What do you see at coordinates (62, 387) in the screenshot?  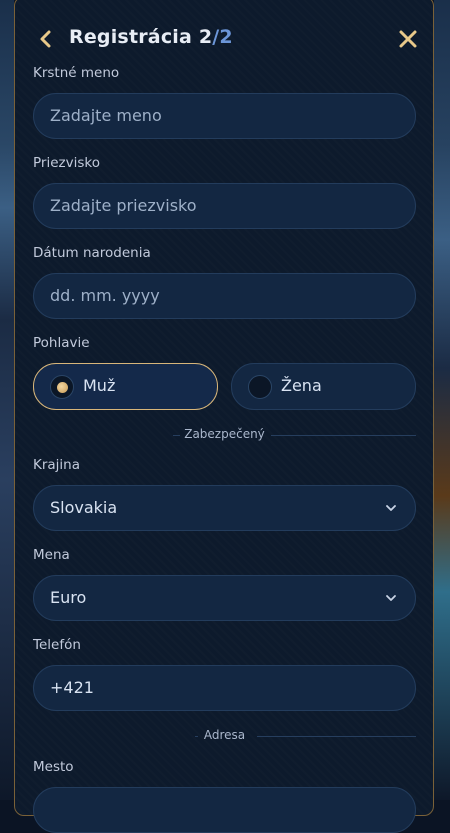 I see `radio-selected-icon` at bounding box center [62, 387].